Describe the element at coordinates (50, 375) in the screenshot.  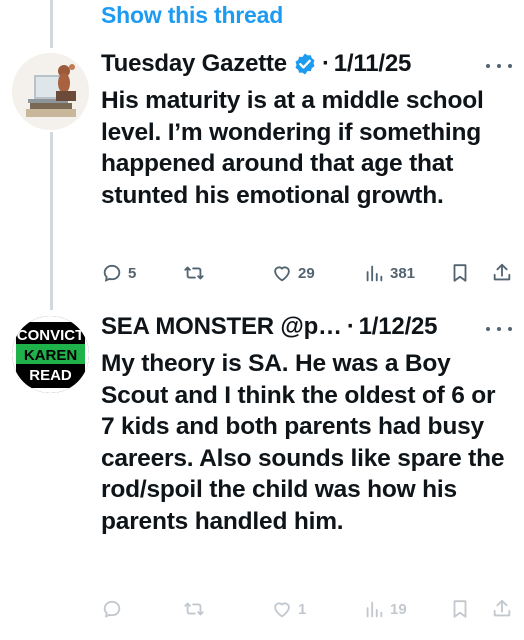
I see `avatar-text-read: READ` at that location.